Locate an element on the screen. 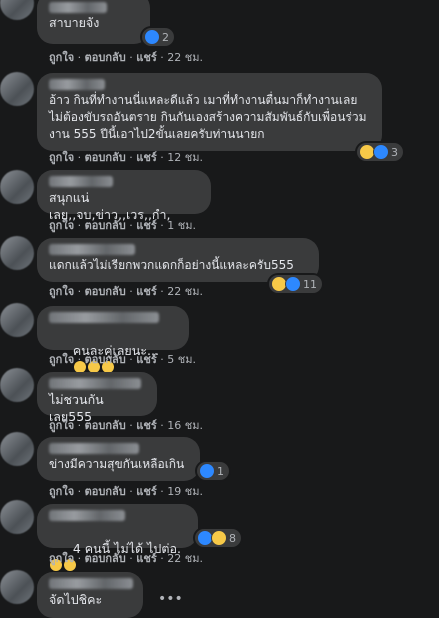 The width and height of the screenshot is (439, 618). reaction-summary: 1 is located at coordinates (213, 471).